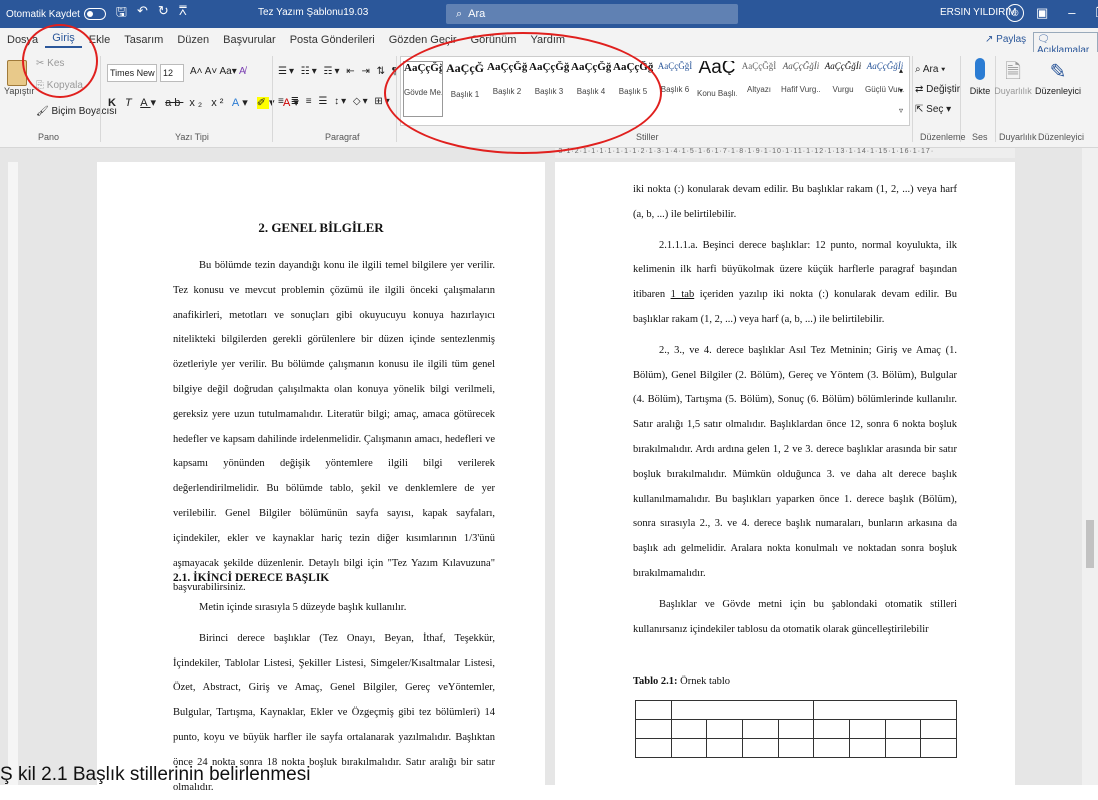 The width and height of the screenshot is (1098, 800). Describe the element at coordinates (935, 109) in the screenshot. I see `select-label: Seç` at that location.